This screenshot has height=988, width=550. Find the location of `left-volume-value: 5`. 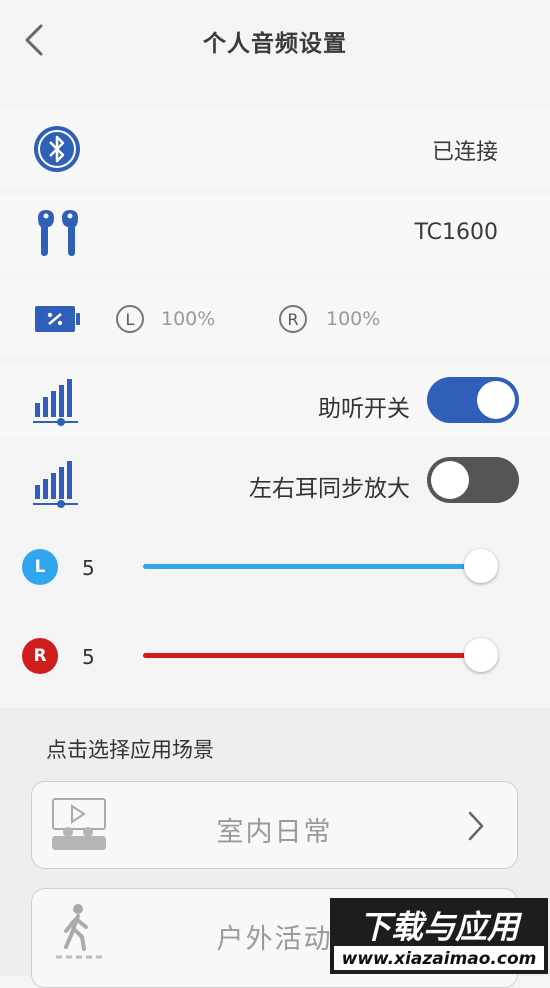

left-volume-value: 5 is located at coordinates (88, 568).